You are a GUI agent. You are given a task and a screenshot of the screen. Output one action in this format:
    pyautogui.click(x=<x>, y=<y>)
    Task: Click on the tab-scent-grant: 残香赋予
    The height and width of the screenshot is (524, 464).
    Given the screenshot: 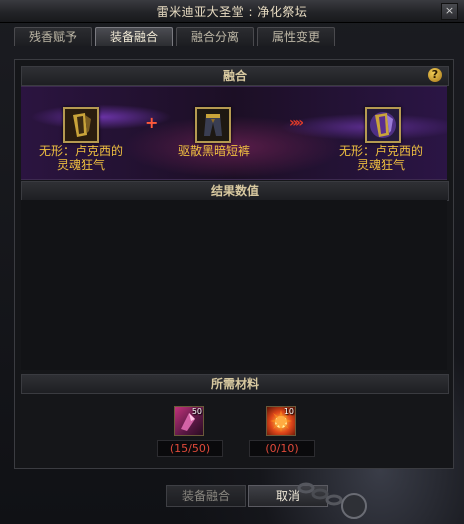 What is the action you would take?
    pyautogui.click(x=53, y=36)
    